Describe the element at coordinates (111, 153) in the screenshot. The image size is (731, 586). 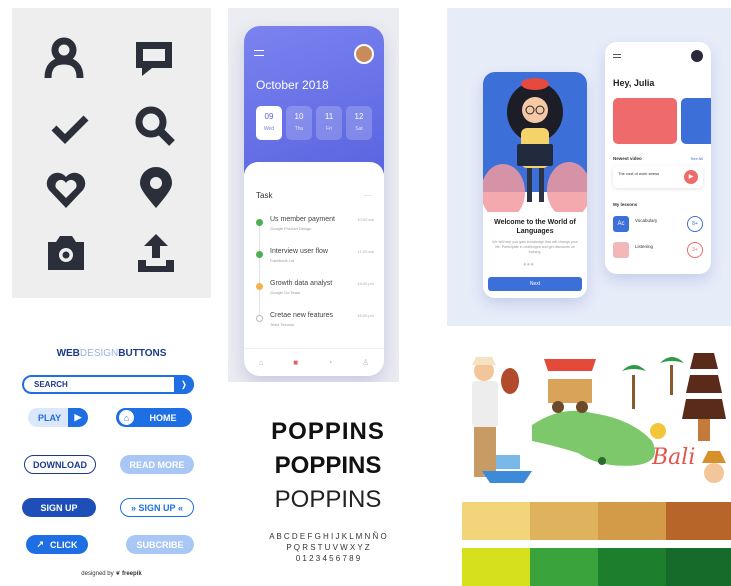
I see `icon-set-panel` at that location.